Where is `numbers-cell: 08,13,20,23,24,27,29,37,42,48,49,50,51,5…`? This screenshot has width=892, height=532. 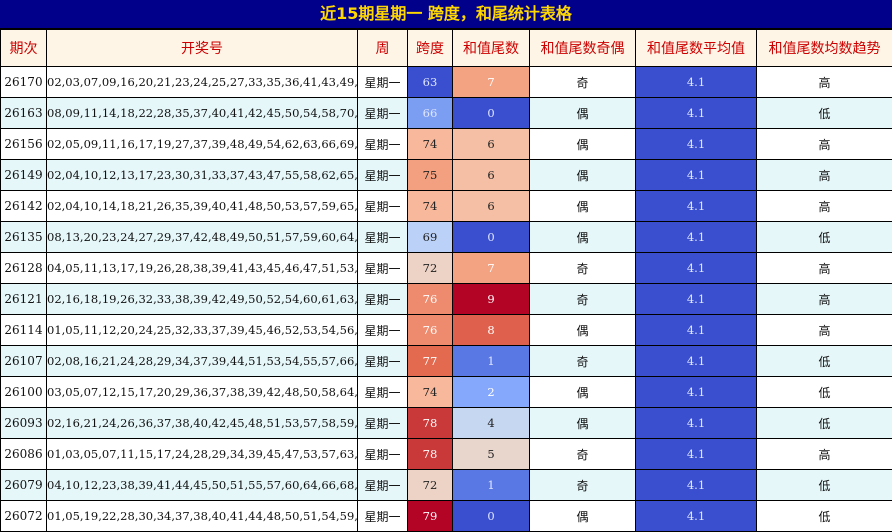
numbers-cell: 08,13,20,23,24,27,29,37,42,48,49,50,51,5… is located at coordinates (202, 237).